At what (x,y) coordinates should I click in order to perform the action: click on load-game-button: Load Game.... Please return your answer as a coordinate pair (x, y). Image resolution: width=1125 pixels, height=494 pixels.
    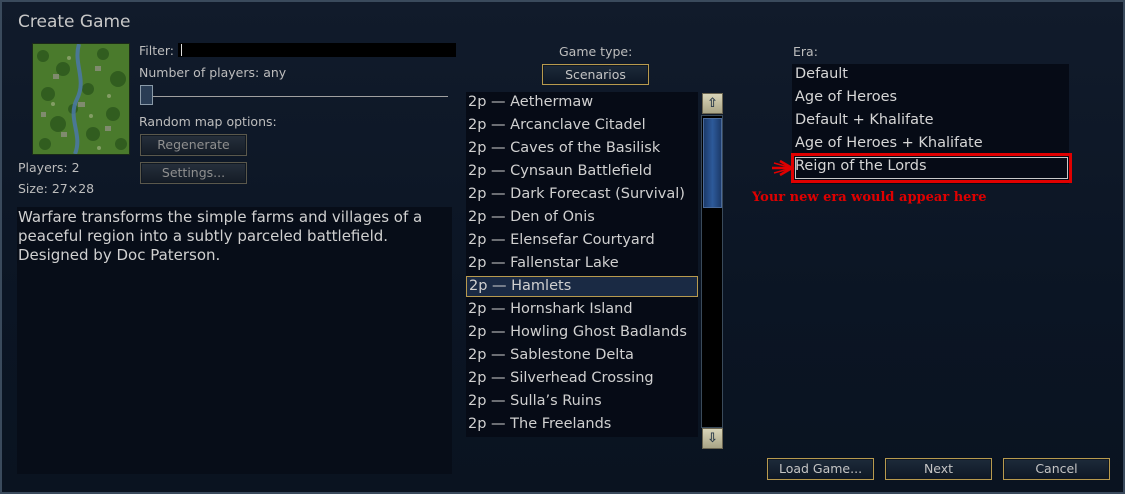
    Looking at the image, I should click on (820, 469).